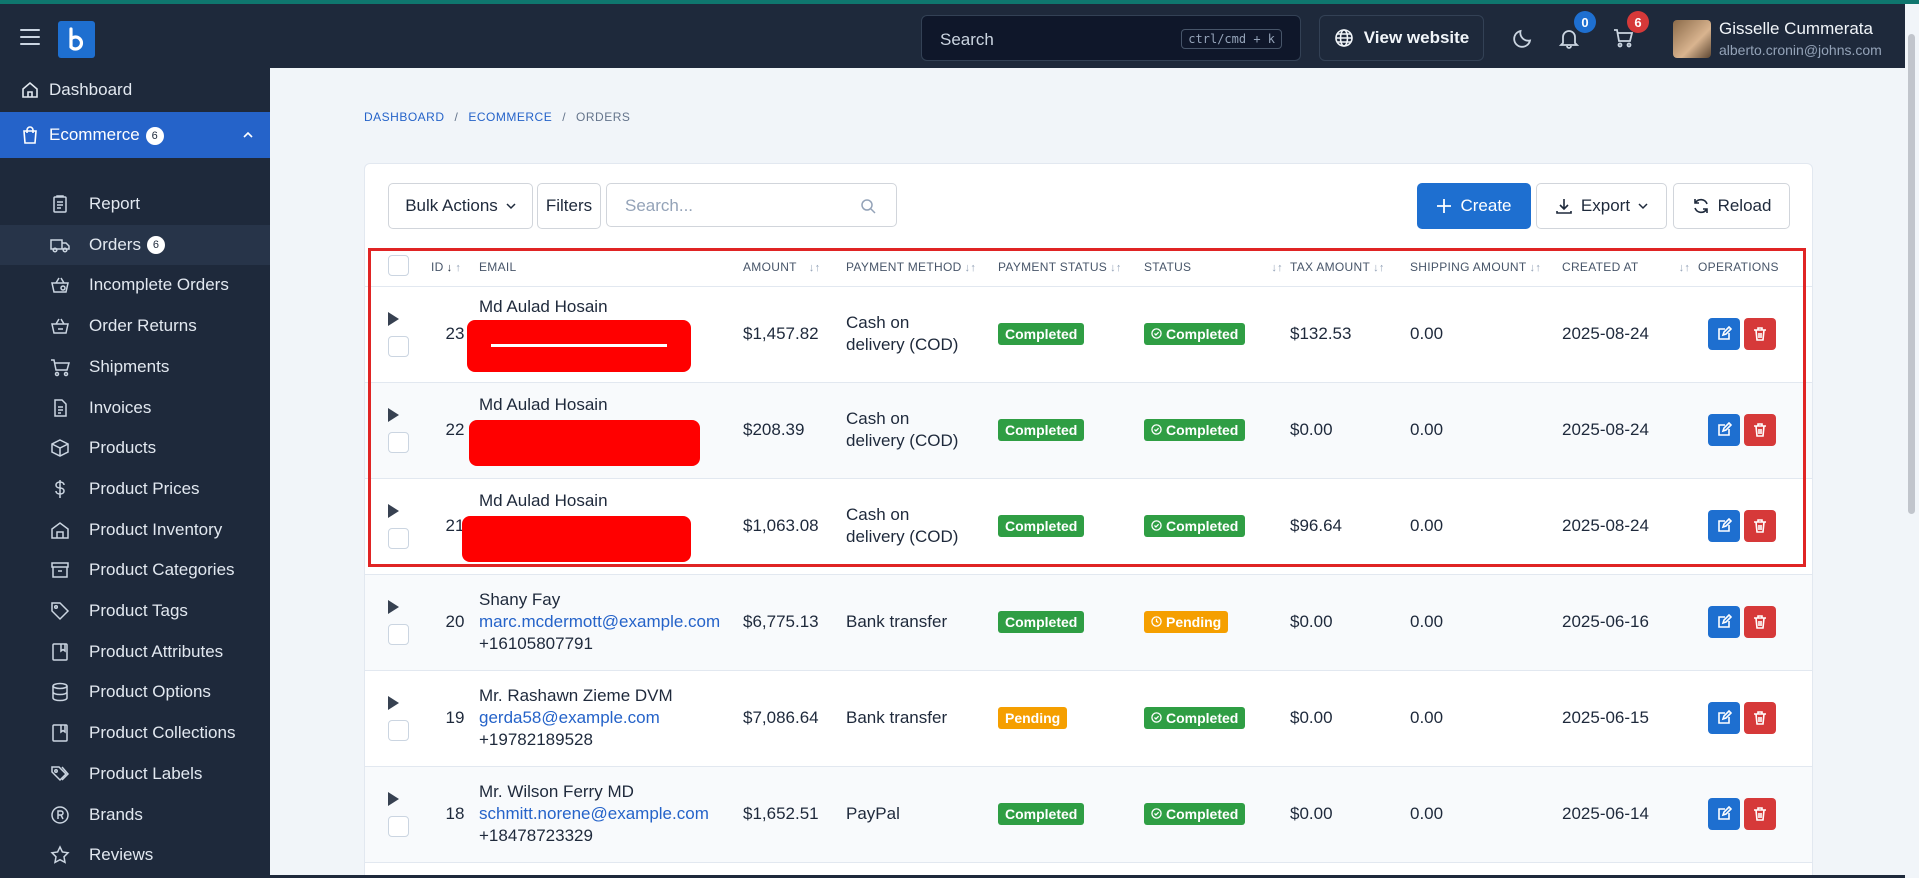  Describe the element at coordinates (135, 135) in the screenshot. I see `sidebar-item-ecommerce: Ecommerce 6` at that location.